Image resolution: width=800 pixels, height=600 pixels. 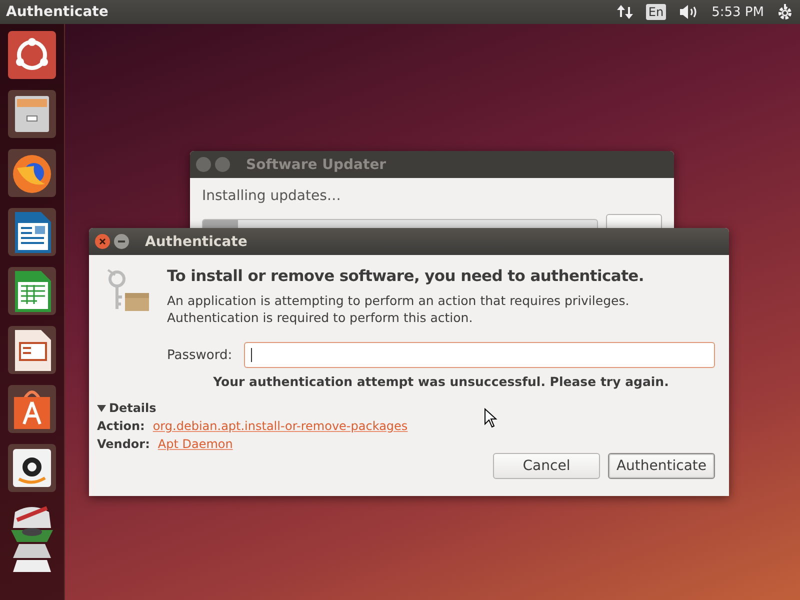 I want to click on keyboard-indicator: En, so click(x=656, y=12).